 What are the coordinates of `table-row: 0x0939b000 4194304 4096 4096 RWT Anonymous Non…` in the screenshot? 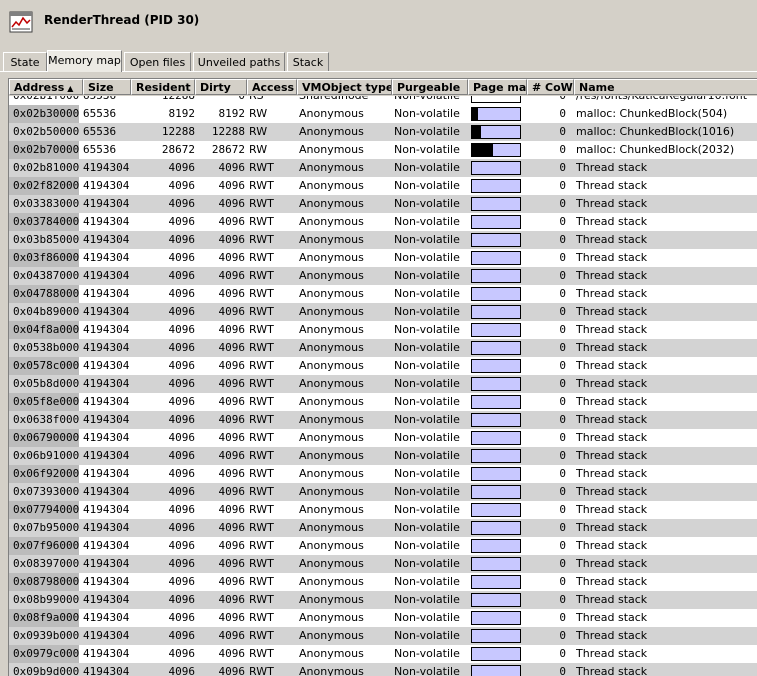 It's located at (383, 636).